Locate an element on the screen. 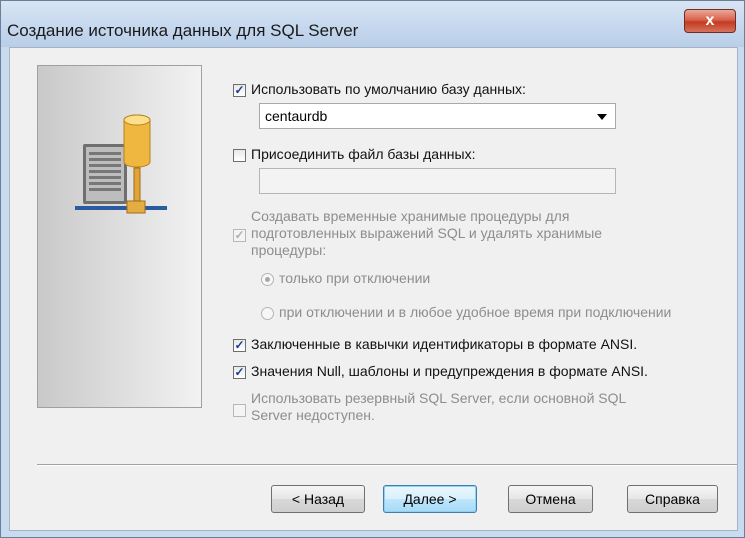 This screenshot has height=538, width=745. radio-on-disconnect-and-anytime is located at coordinates (267, 313).